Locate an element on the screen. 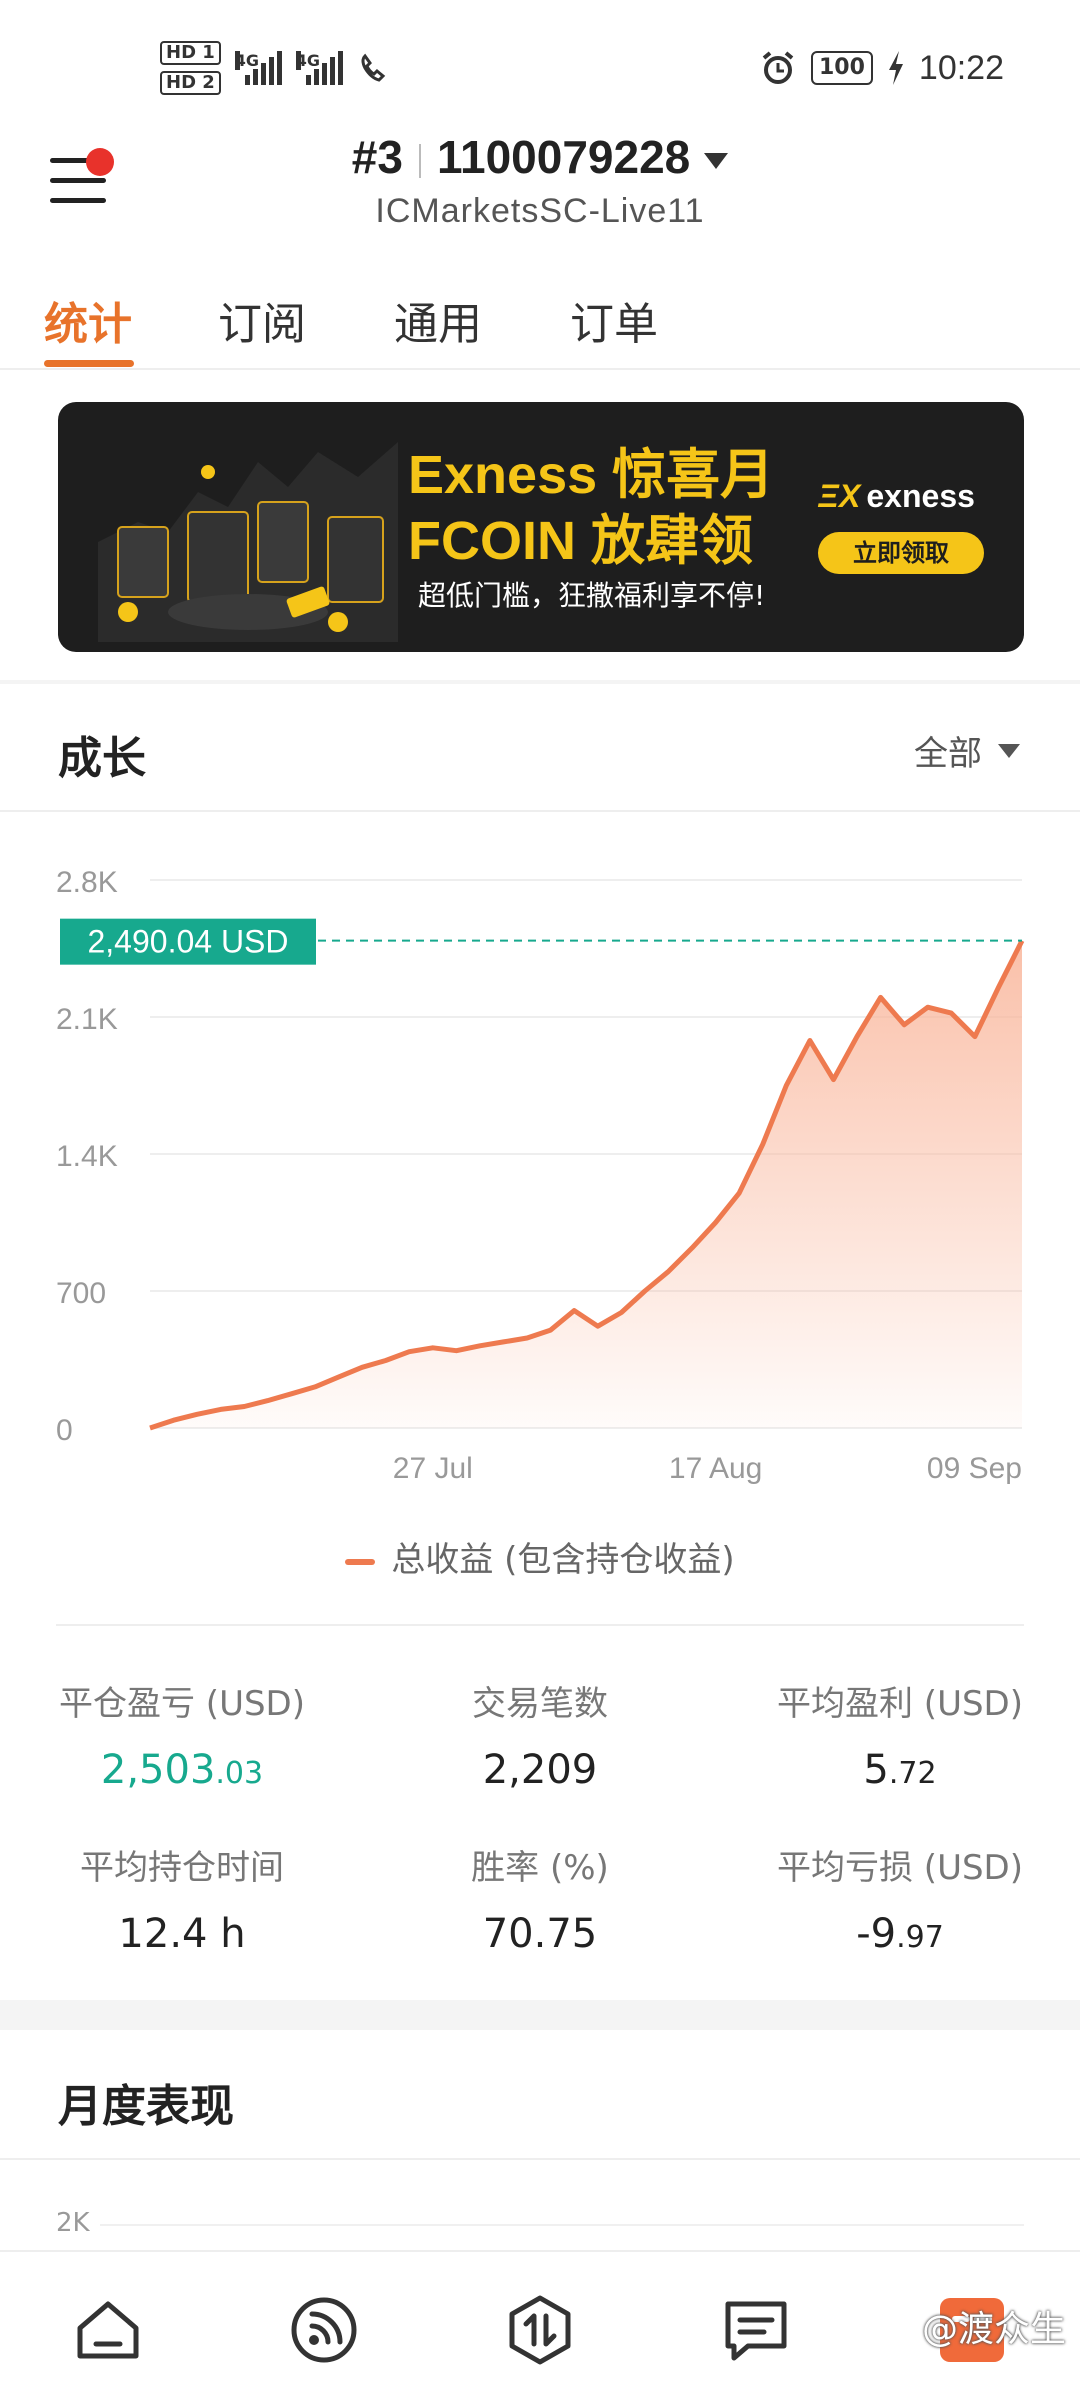 This screenshot has width=1080, height=2402. y-tick-label: 2.1K is located at coordinates (87, 1019).